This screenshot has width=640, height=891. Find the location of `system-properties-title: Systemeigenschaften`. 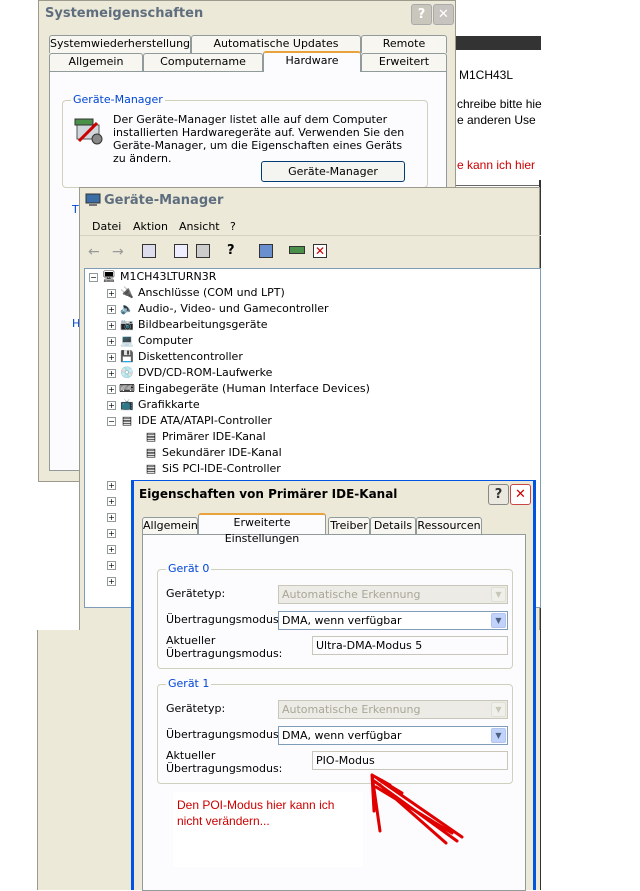

system-properties-title: Systemeigenschaften is located at coordinates (124, 13).